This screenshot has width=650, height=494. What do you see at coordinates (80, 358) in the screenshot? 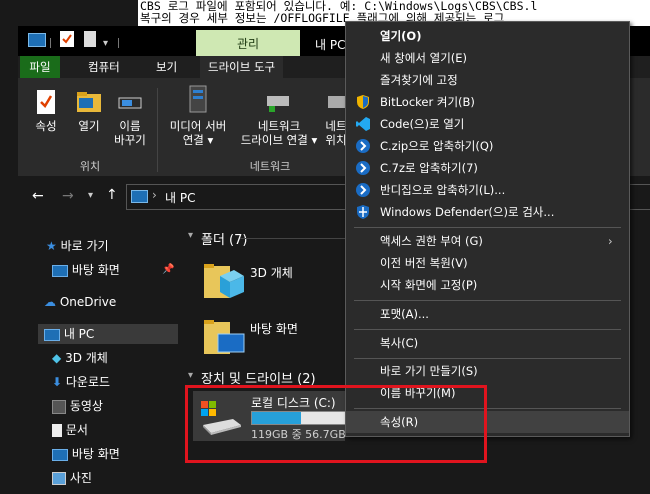
I see `sidebar-item-3d-objects: ◆ 3D 개체` at bounding box center [80, 358].